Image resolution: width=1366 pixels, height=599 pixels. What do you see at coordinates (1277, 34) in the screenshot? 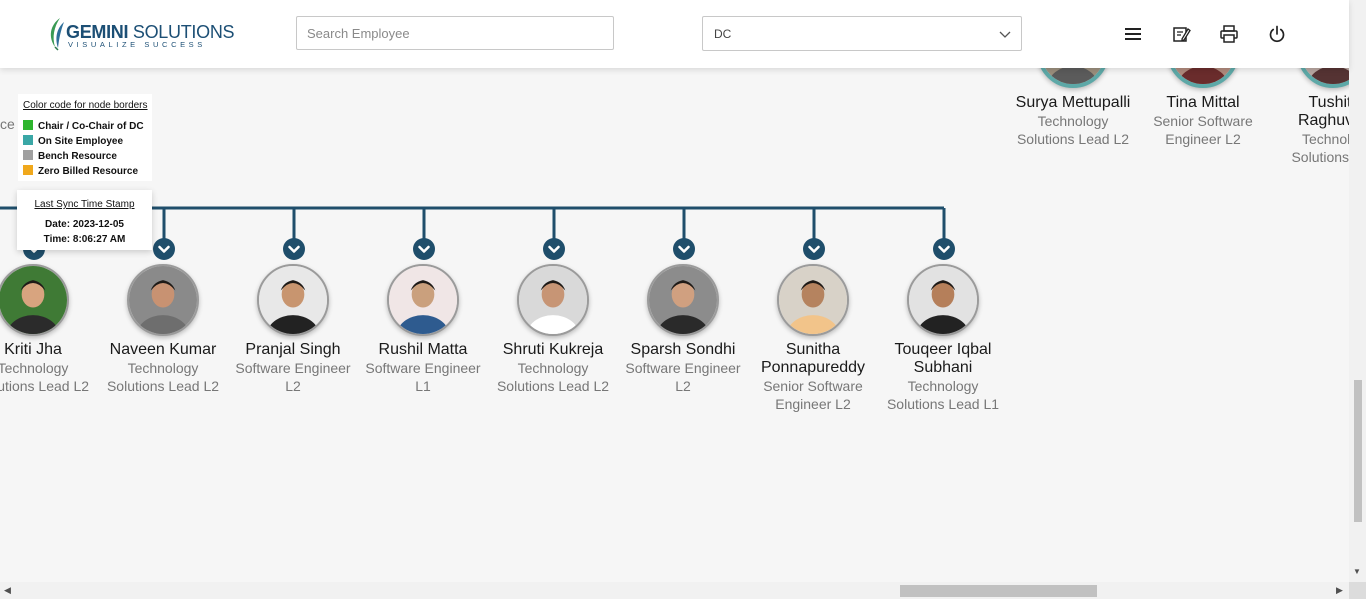
I see `power-icon` at bounding box center [1277, 34].